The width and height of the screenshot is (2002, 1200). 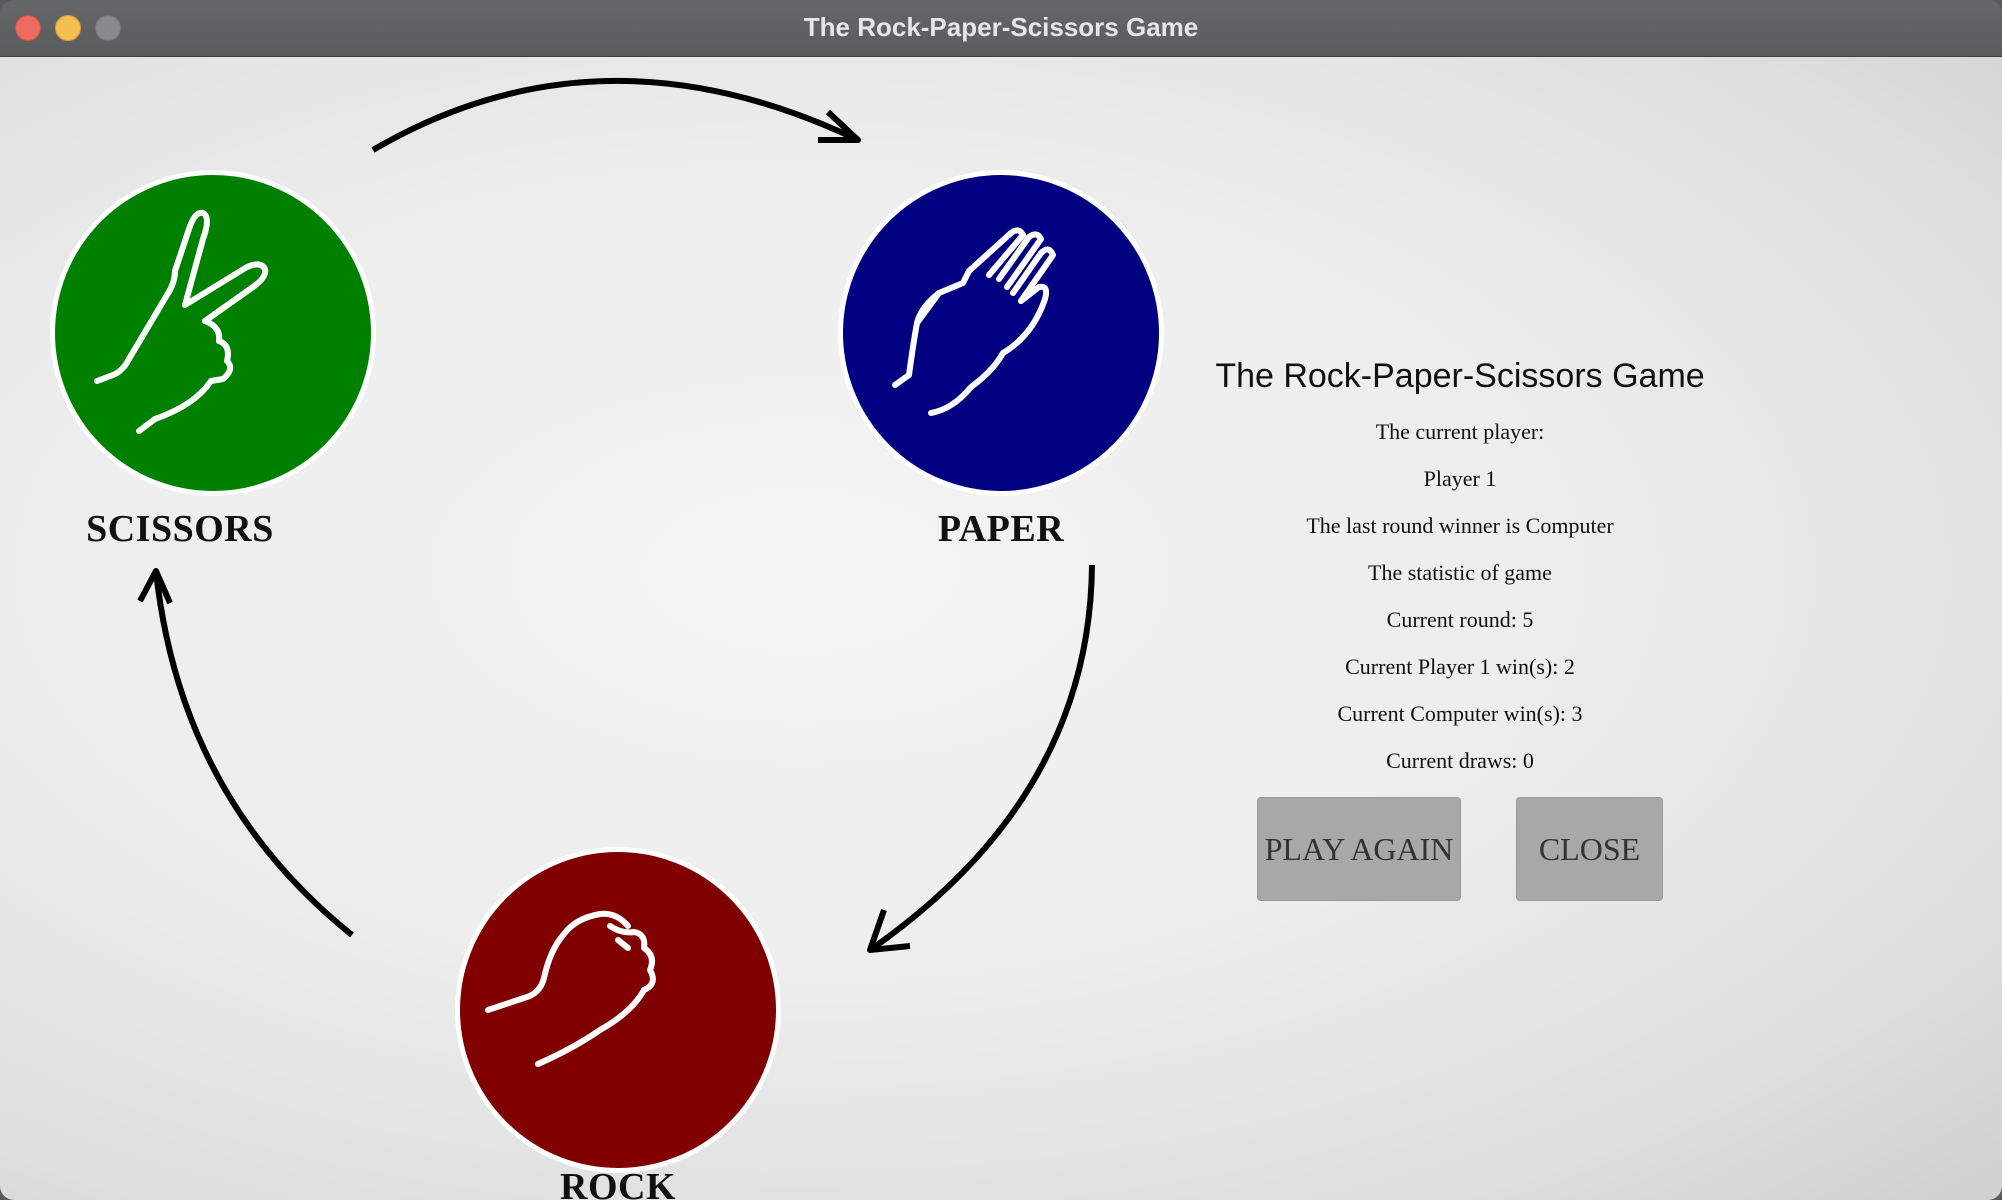 I want to click on rock-choice-button, so click(x=618, y=1010).